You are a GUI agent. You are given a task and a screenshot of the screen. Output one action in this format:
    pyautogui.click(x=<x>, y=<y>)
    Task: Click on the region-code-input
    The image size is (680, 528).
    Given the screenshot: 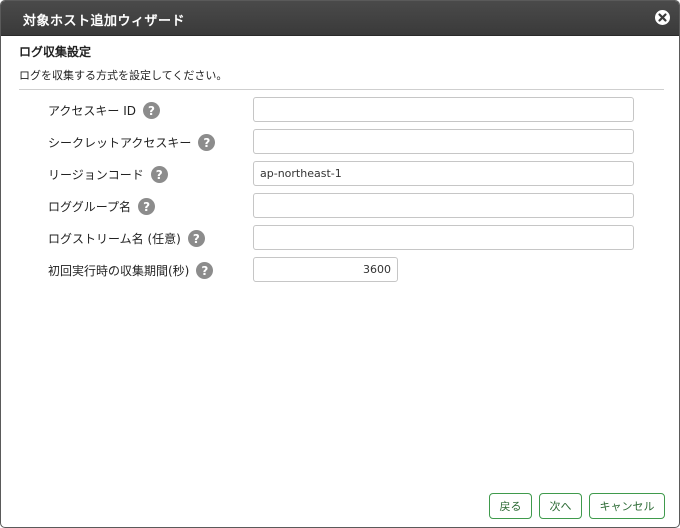 What is the action you would take?
    pyautogui.click(x=443, y=173)
    